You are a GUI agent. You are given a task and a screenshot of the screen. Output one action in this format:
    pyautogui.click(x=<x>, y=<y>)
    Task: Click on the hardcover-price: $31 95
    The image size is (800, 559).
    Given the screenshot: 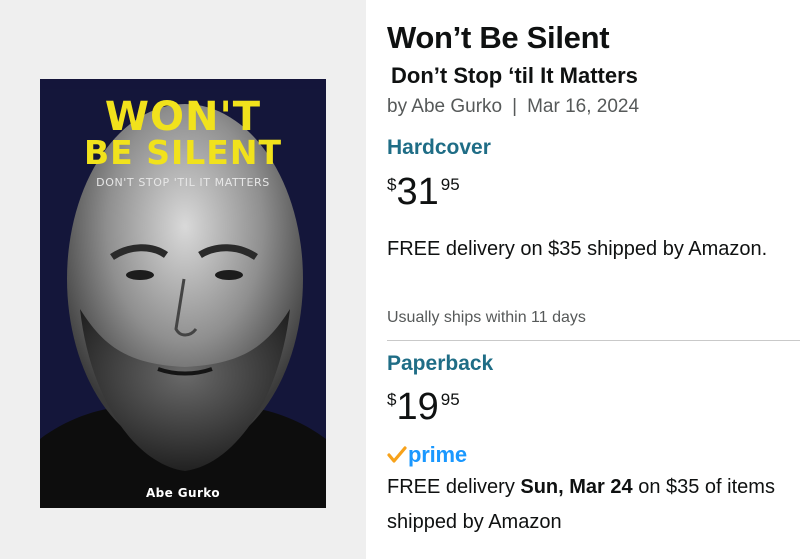 What is the action you would take?
    pyautogui.click(x=423, y=192)
    